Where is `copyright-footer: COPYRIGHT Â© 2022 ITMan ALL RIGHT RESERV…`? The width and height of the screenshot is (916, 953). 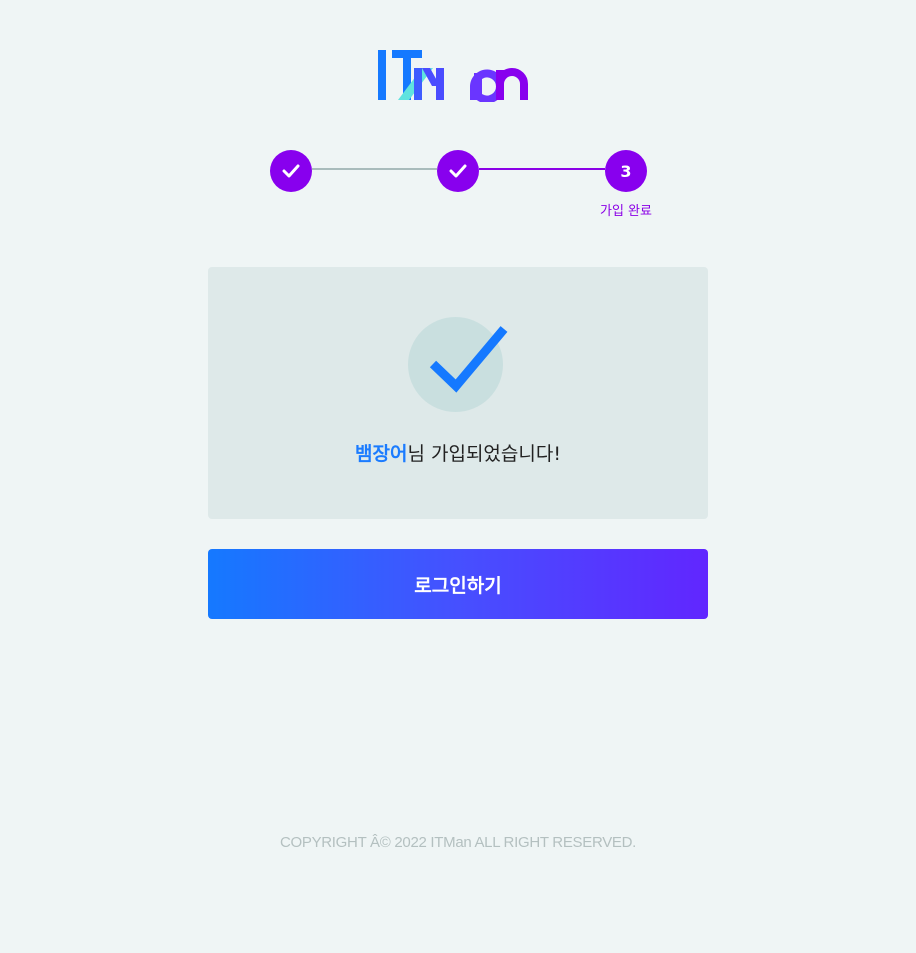
copyright-footer: COPYRIGHT Â© 2022 ITMan ALL RIGHT RESERV… is located at coordinates (458, 842).